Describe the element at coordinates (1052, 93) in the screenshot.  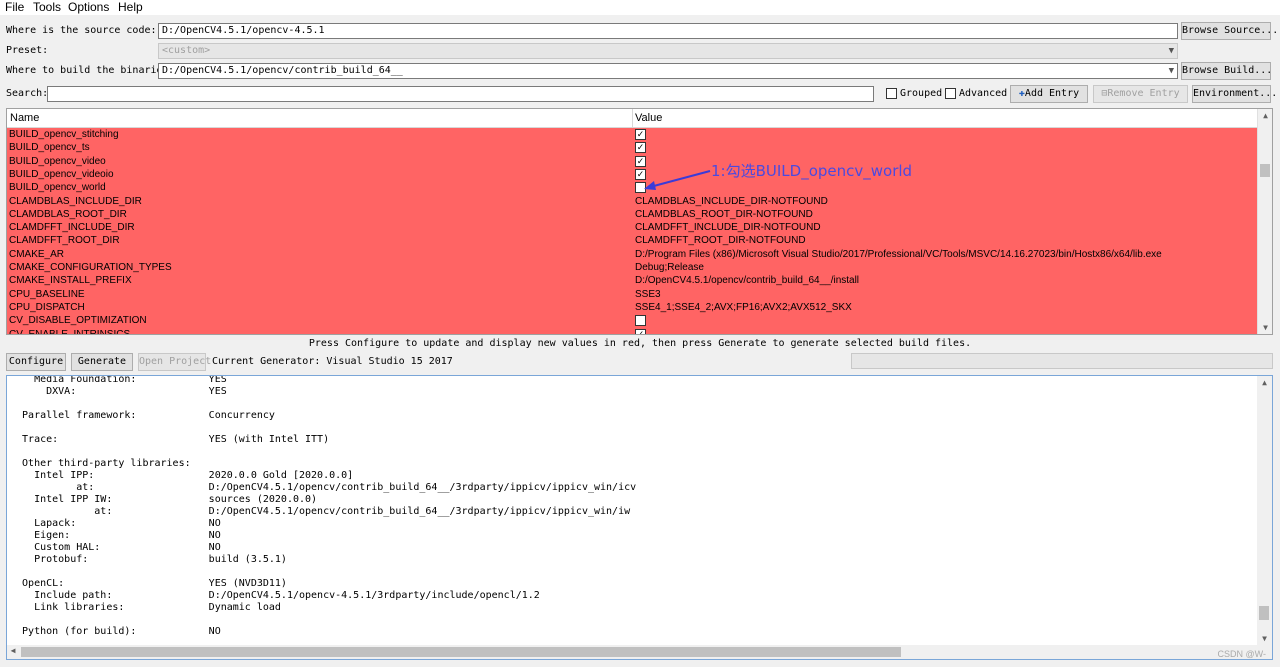
I see `add-entry-label: Add Entry` at that location.